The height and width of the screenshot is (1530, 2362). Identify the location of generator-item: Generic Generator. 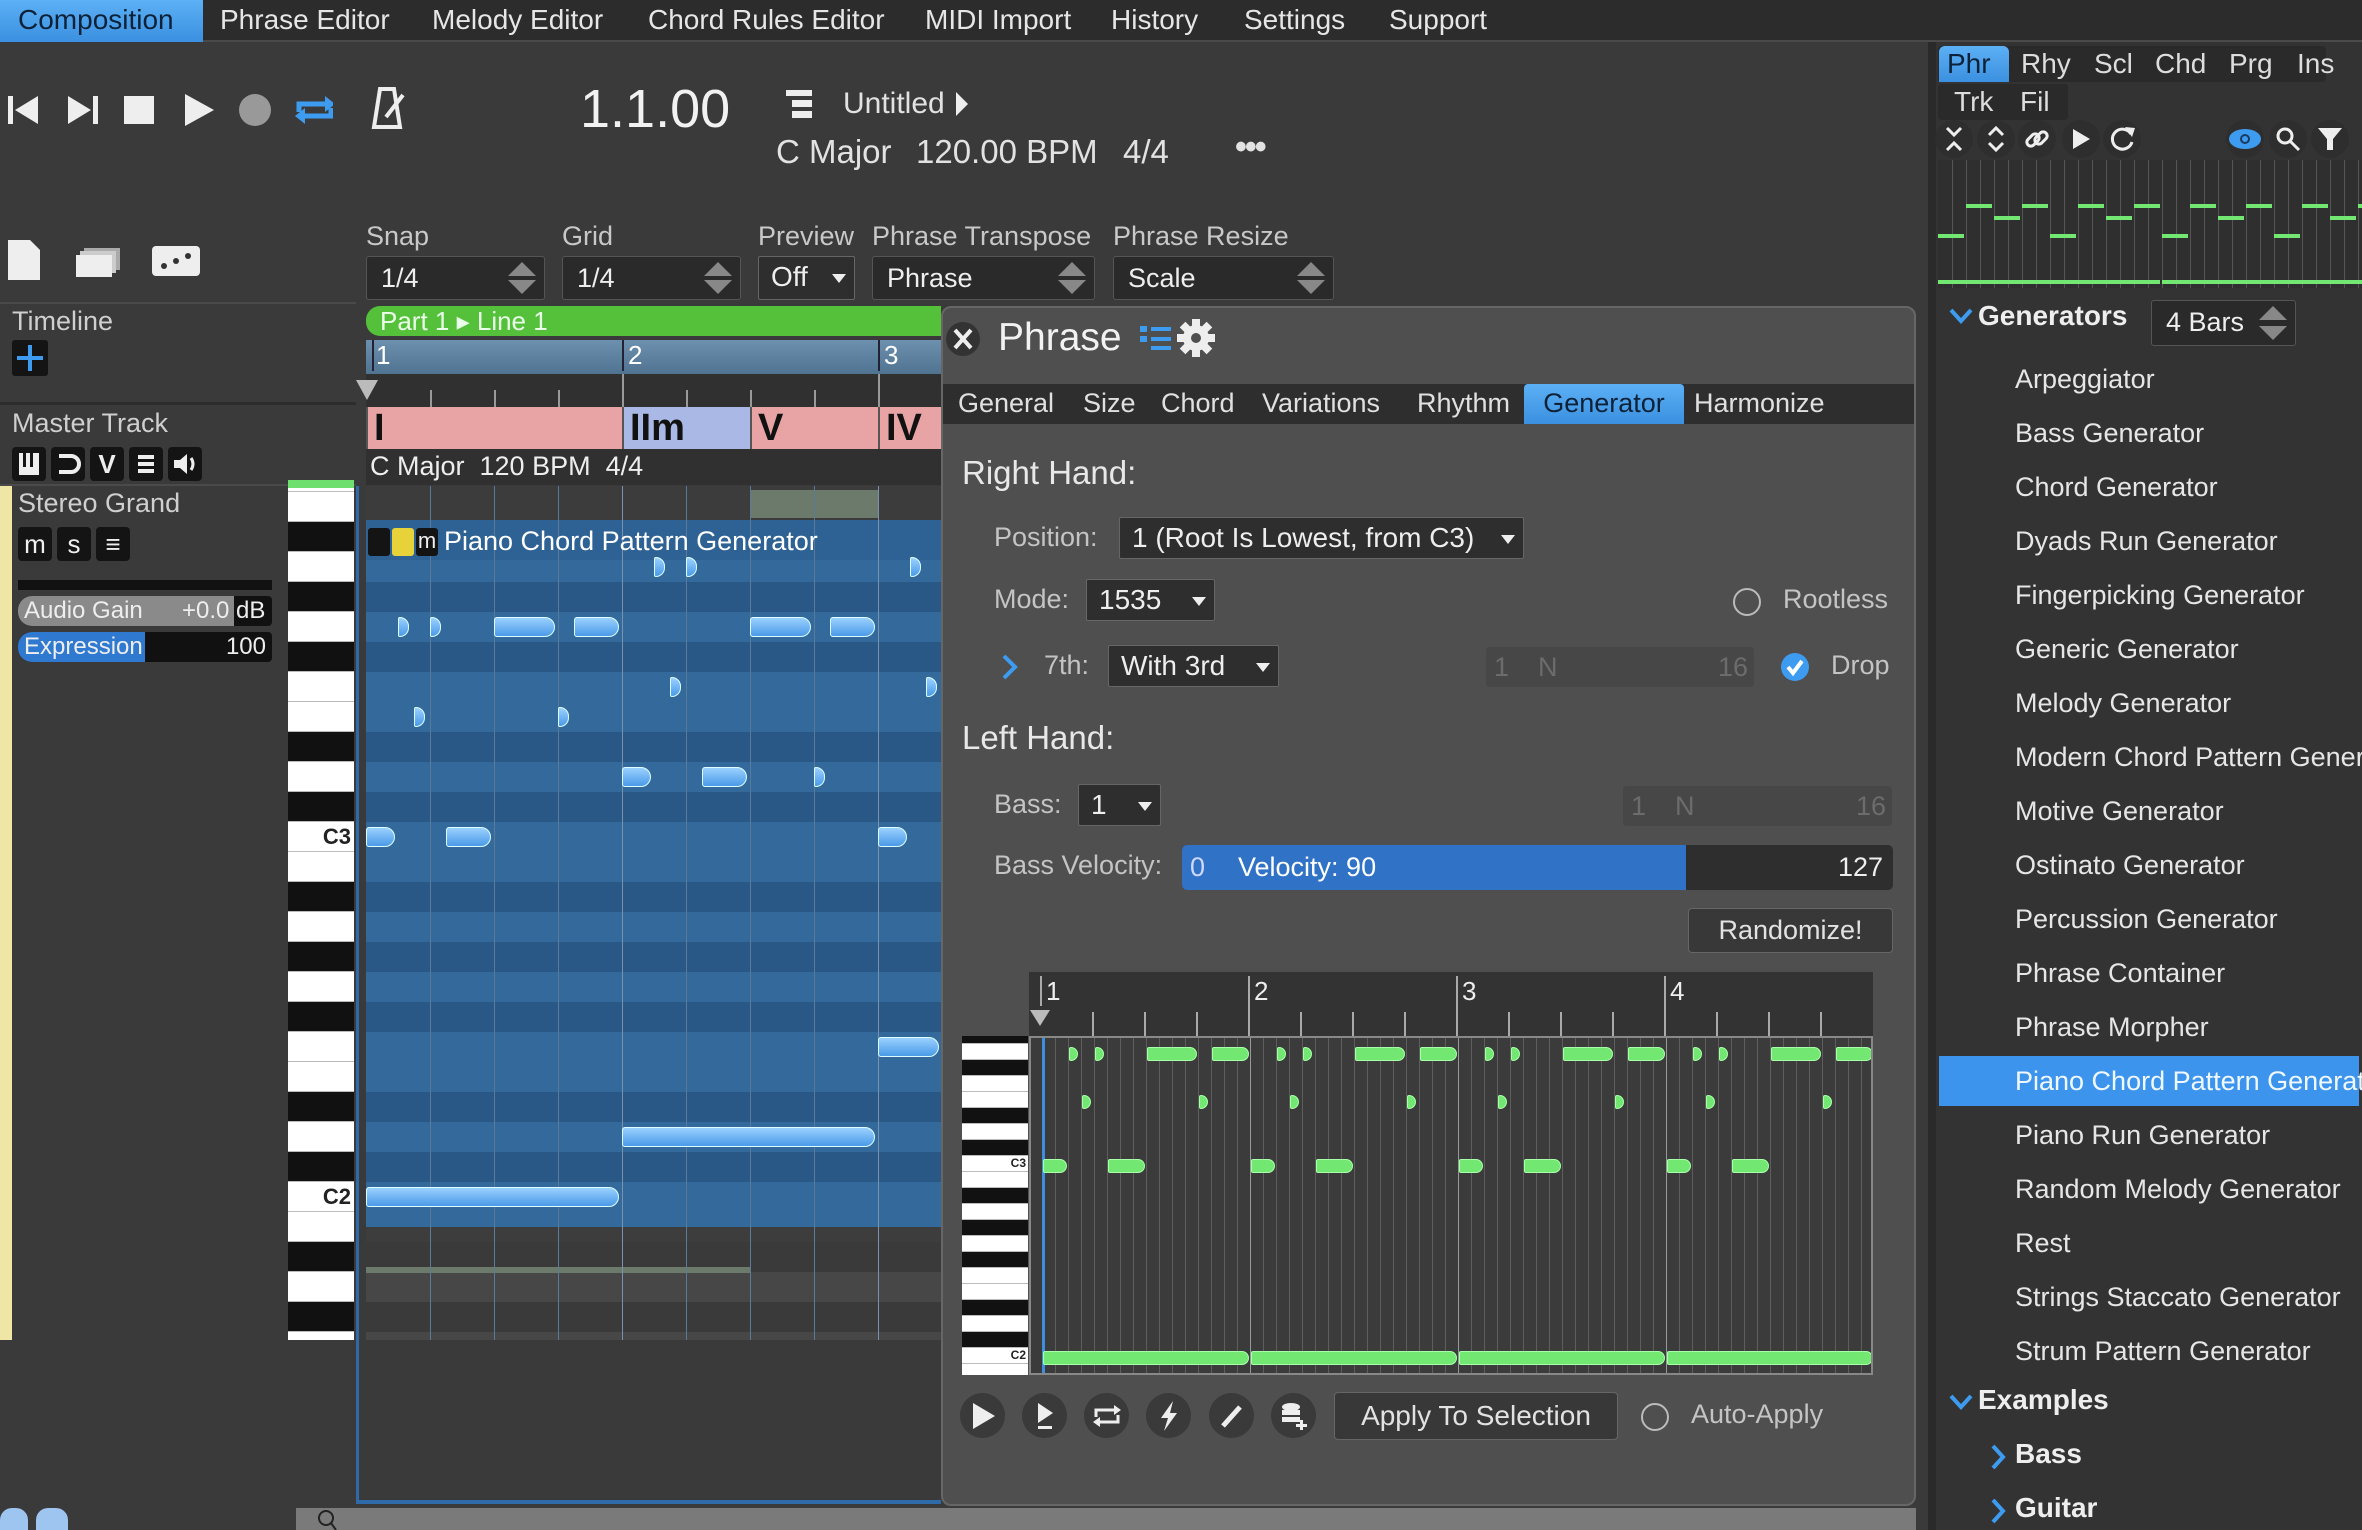
(2188, 649).